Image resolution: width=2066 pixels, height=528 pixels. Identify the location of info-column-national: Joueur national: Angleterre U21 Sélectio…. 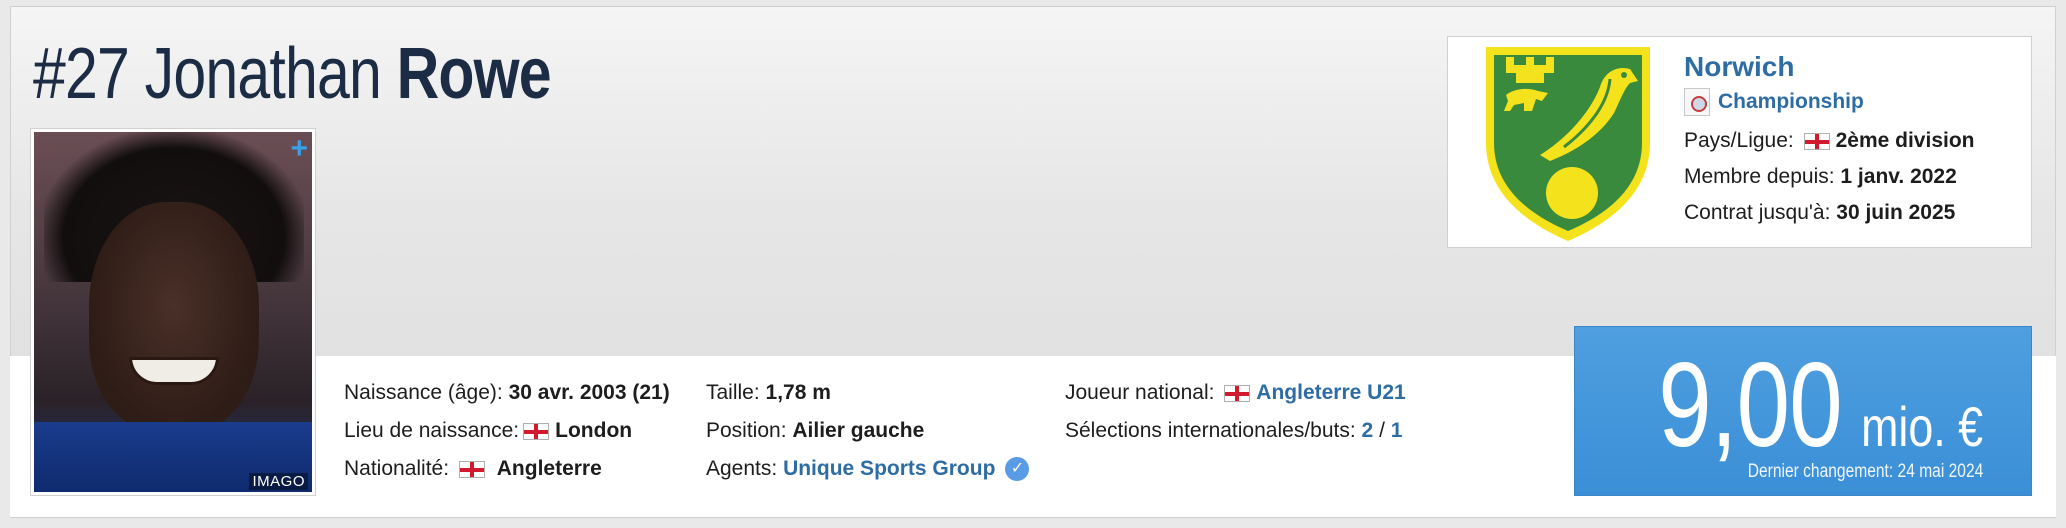
(1235, 412).